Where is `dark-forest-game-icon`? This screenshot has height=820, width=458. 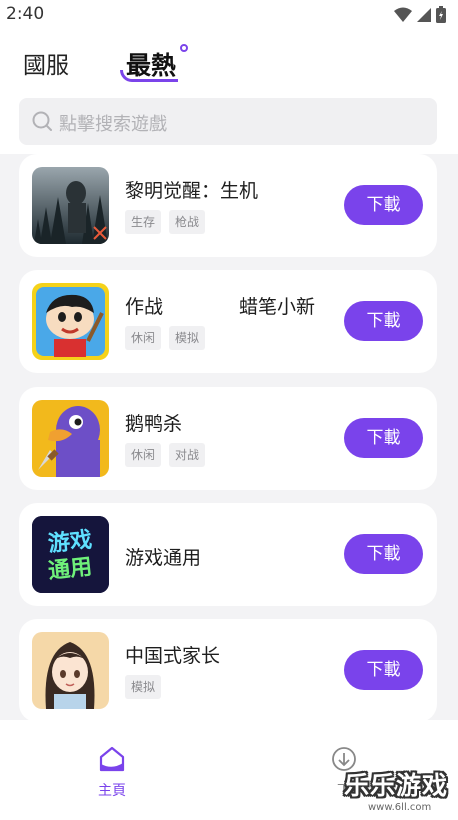
dark-forest-game-icon is located at coordinates (70, 205).